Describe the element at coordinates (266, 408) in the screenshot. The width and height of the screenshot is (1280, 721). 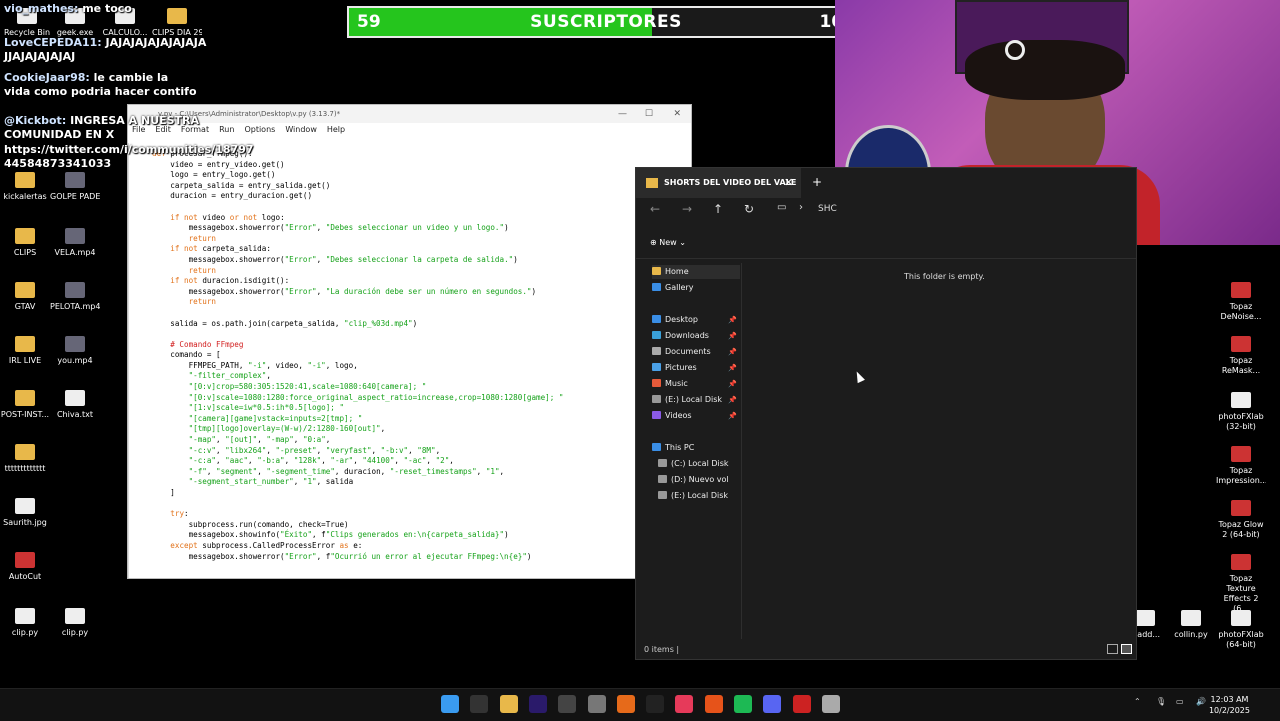
I see `code-line: "[1:v]scale=iw*0.5:ih*0.5[logo]; "` at that location.